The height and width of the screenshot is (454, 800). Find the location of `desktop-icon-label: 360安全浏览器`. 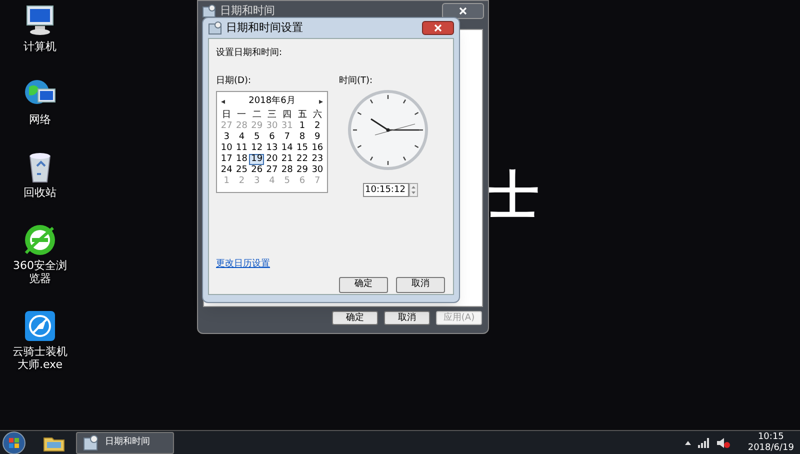

desktop-icon-label: 360安全浏览器 is located at coordinates (40, 272).